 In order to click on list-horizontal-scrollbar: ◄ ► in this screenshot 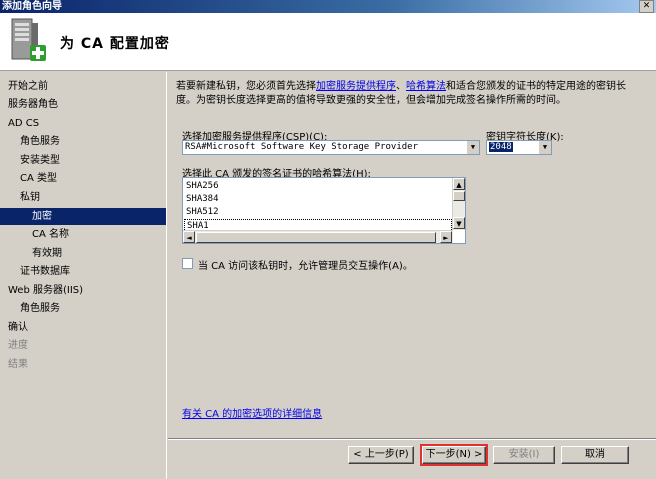, I will do `click(318, 236)`.